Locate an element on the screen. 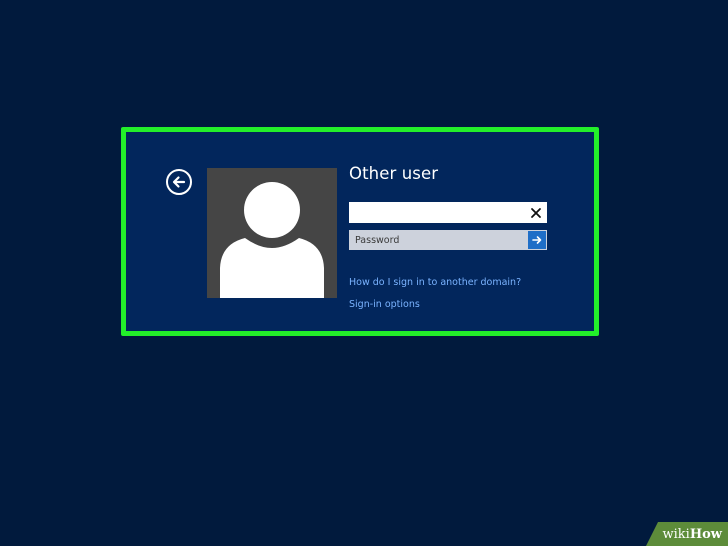 The height and width of the screenshot is (546, 728). back-button is located at coordinates (179, 182).